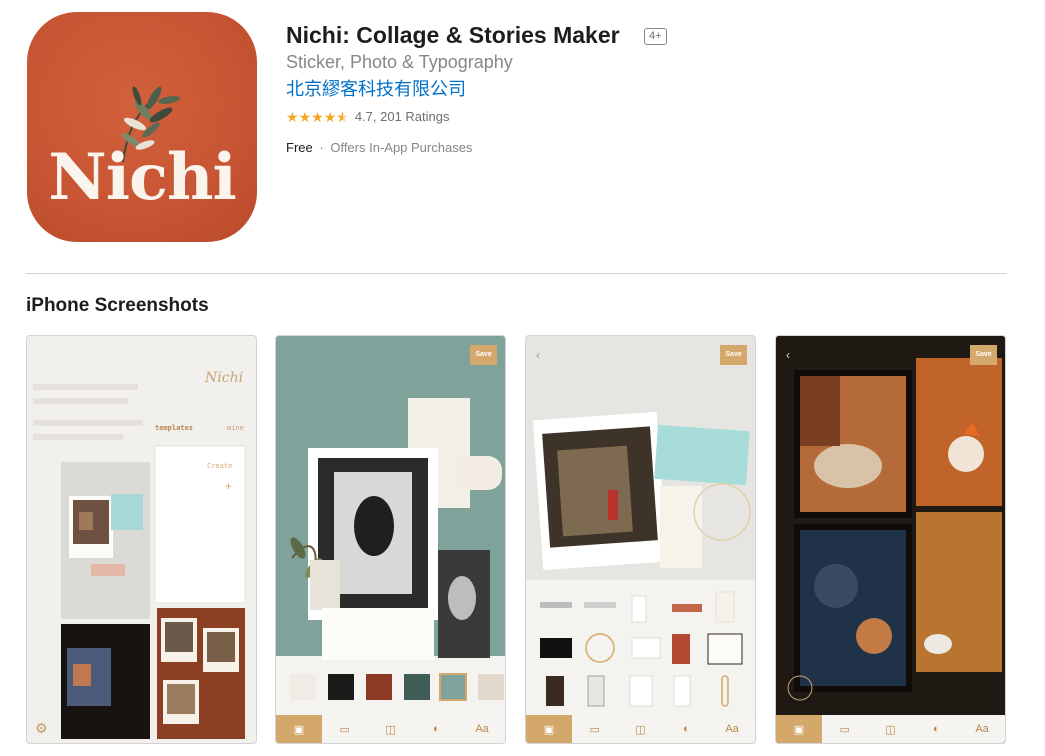 The height and width of the screenshot is (756, 1045). I want to click on tab-mine: mine, so click(235, 428).